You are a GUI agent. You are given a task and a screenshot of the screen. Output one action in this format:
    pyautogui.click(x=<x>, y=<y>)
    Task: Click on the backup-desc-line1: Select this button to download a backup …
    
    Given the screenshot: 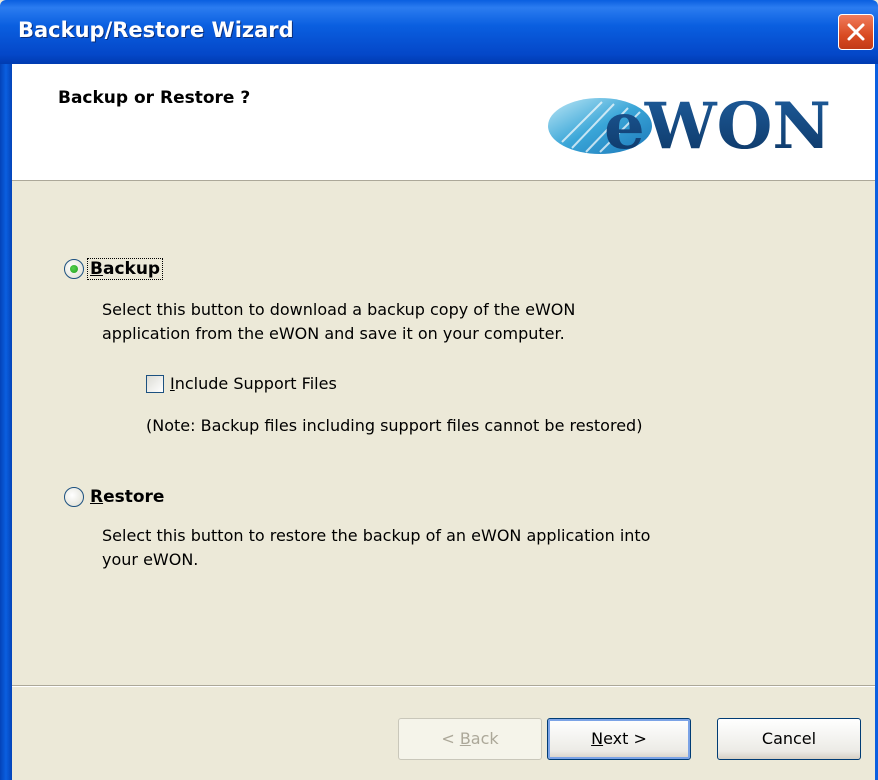 What is the action you would take?
    pyautogui.click(x=339, y=309)
    